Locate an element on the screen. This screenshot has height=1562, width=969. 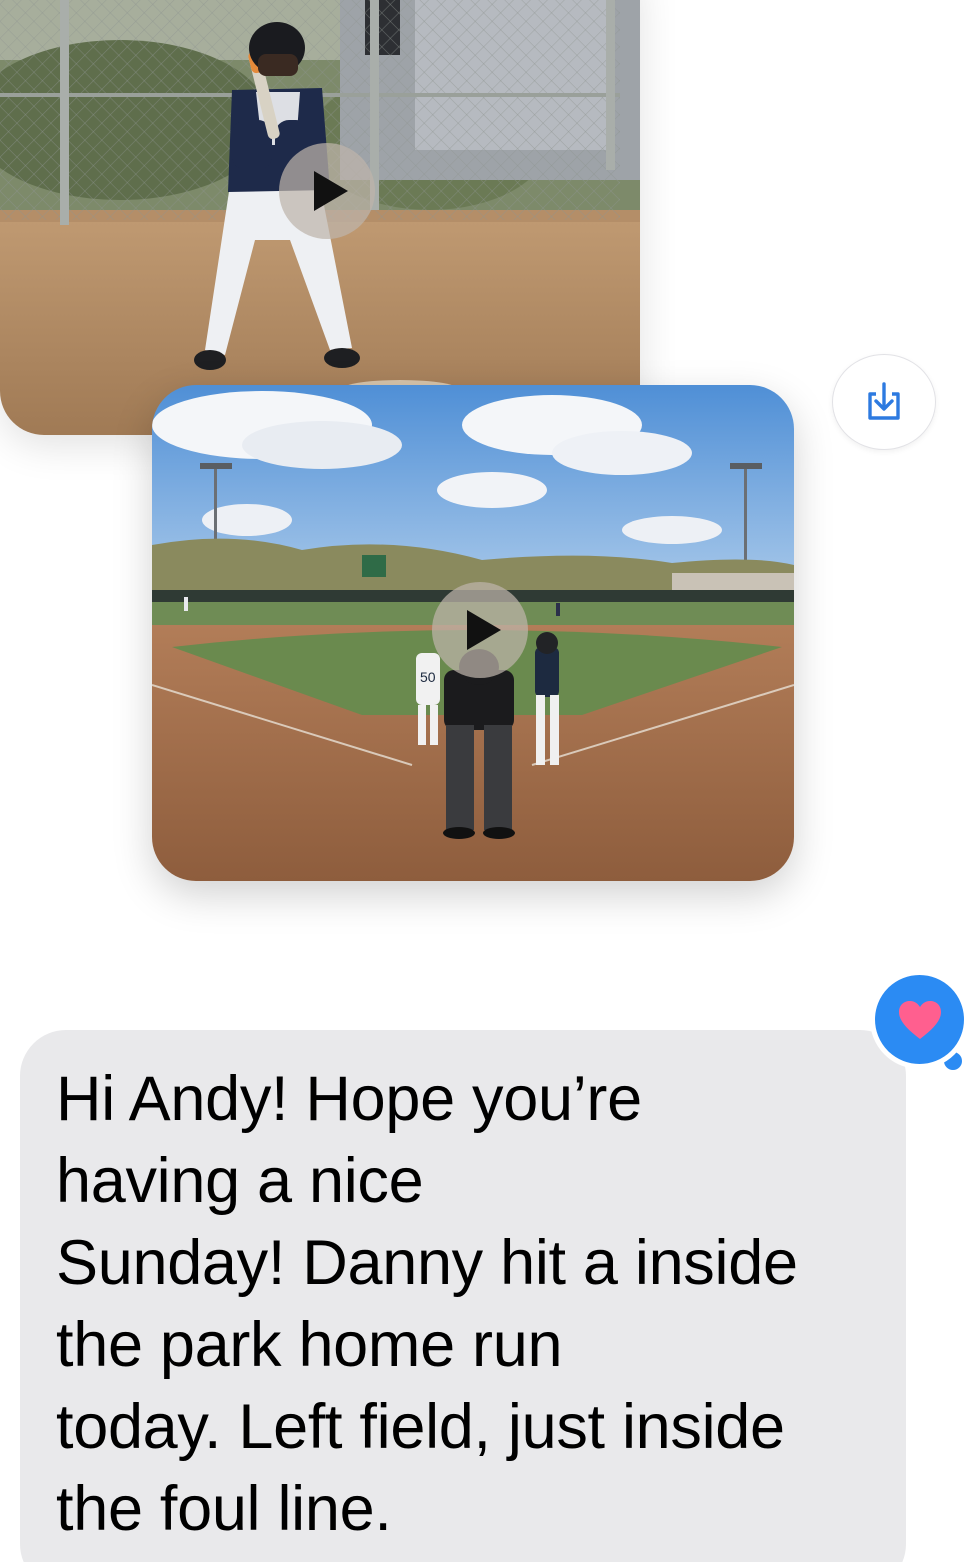
heart-icon is located at coordinates (919, 1019).